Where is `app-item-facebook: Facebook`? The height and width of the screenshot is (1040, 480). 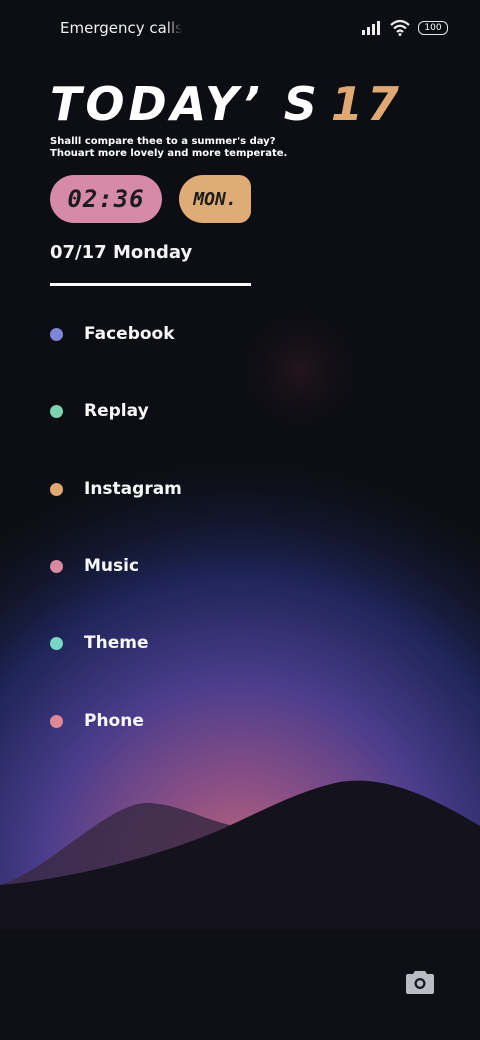 app-item-facebook: Facebook is located at coordinates (112, 334).